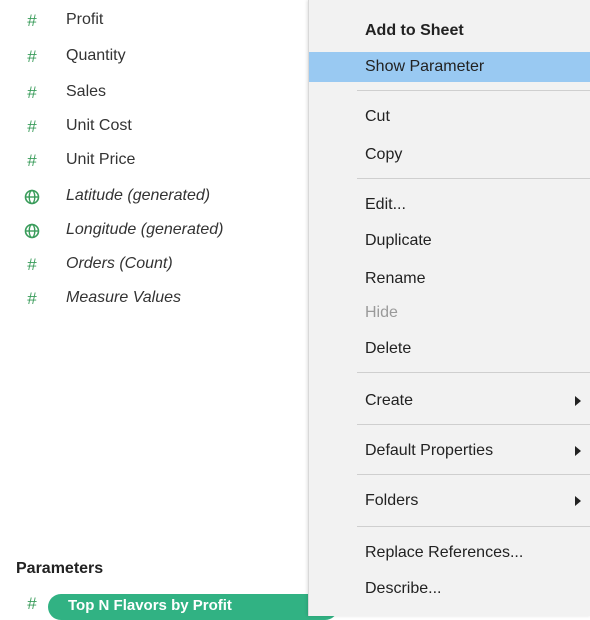 The image size is (590, 620). What do you see at coordinates (124, 297) in the screenshot?
I see `field-label: Measure Values` at bounding box center [124, 297].